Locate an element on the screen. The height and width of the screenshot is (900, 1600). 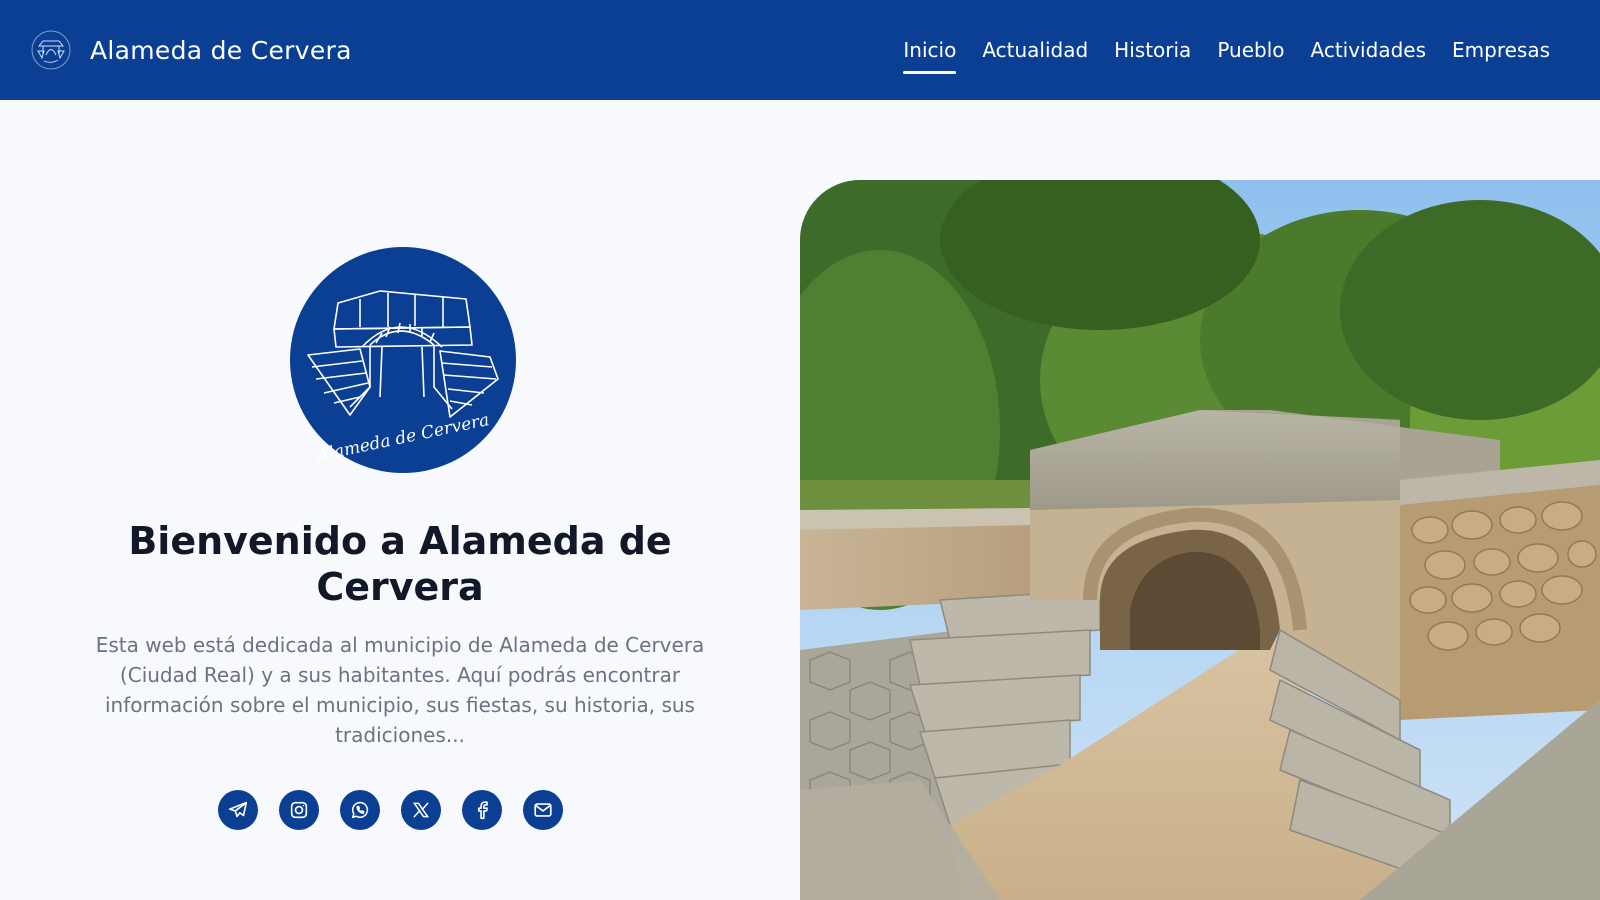
site-title: Alameda de Cervera is located at coordinates (221, 50).